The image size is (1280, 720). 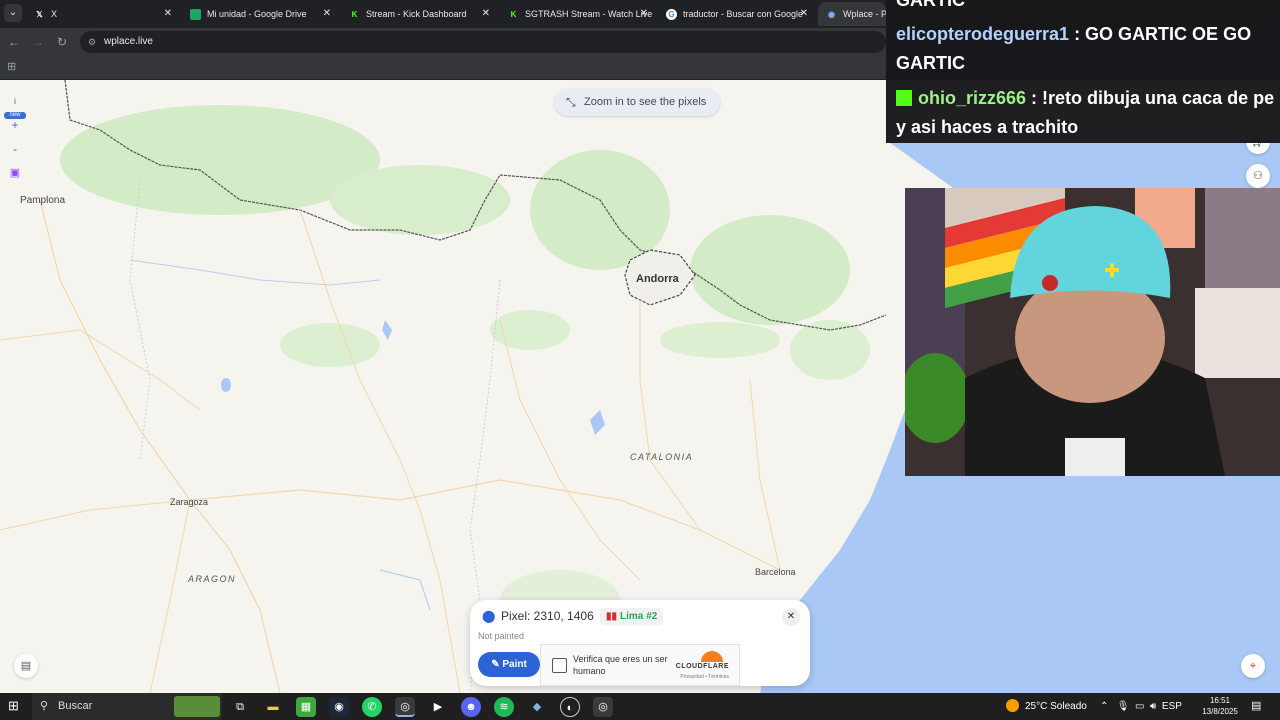 I want to click on crosshair-icon: ⌖, so click(x=1253, y=666).